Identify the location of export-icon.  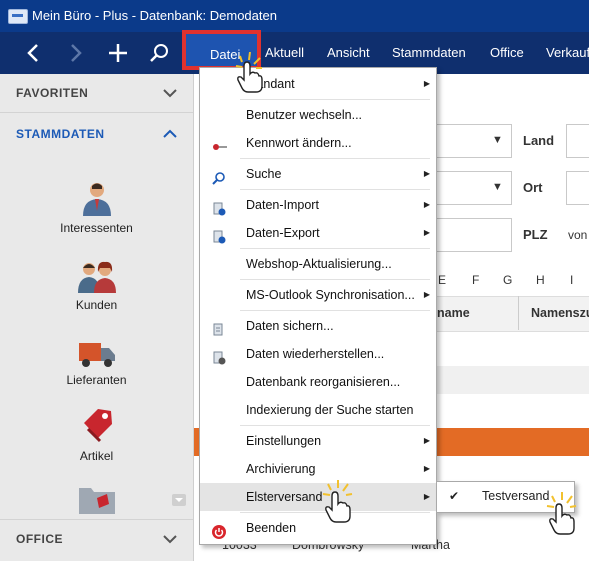
(219, 235).